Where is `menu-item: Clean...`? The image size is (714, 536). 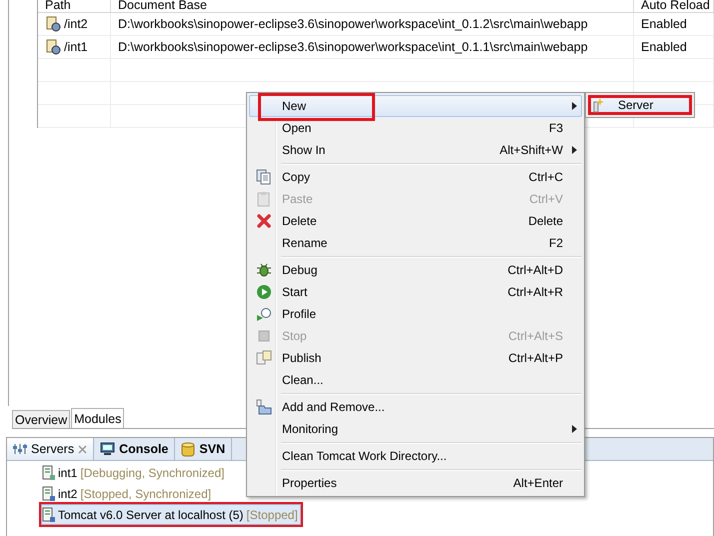 menu-item: Clean... is located at coordinates (415, 380).